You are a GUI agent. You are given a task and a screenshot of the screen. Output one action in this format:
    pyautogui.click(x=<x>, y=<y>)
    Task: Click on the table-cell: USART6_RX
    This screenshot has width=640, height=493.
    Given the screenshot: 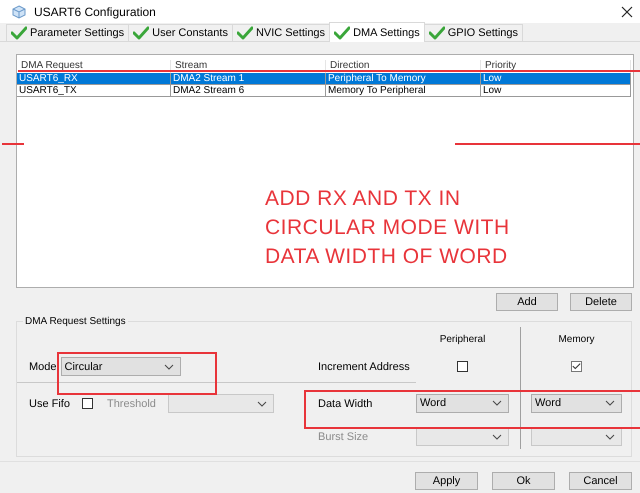 What is the action you would take?
    pyautogui.click(x=94, y=79)
    